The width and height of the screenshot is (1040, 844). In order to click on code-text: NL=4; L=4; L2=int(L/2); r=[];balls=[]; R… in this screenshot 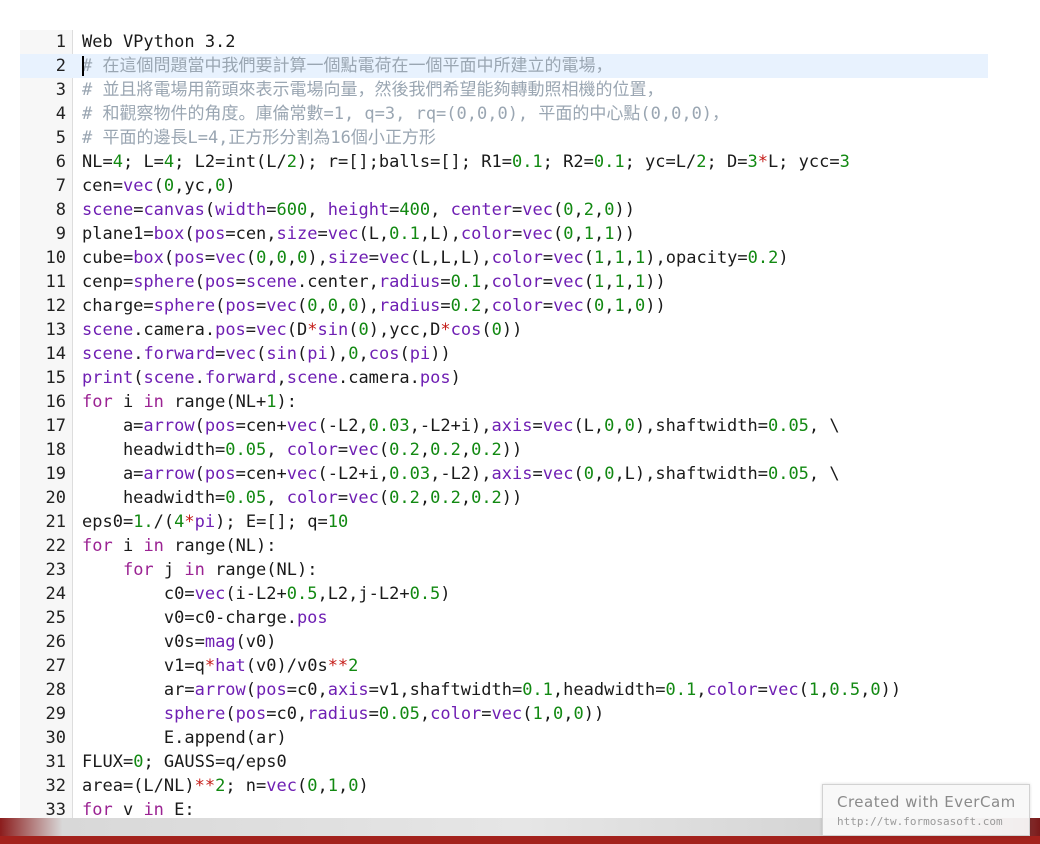, I will do `click(466, 162)`.